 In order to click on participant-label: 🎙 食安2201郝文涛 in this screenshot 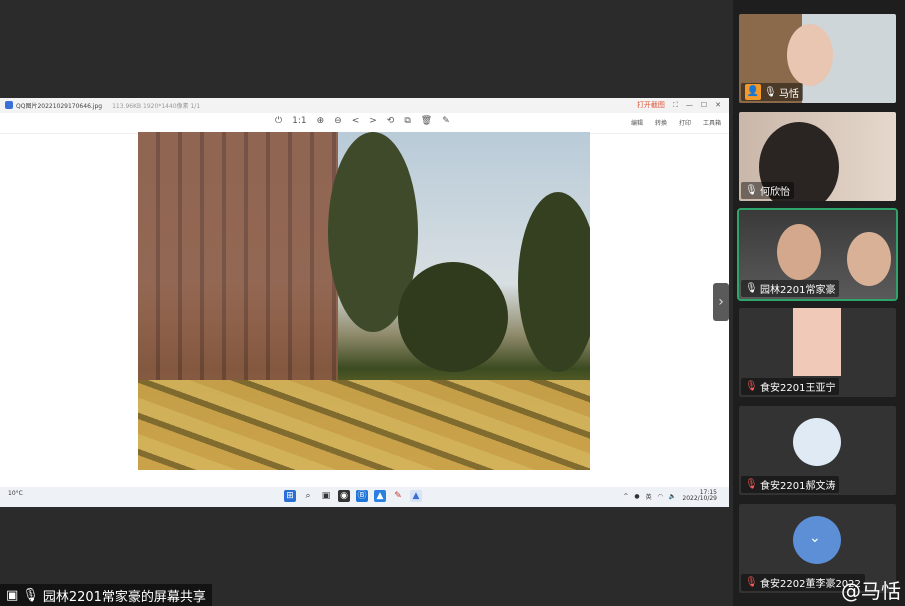, I will do `click(790, 484)`.